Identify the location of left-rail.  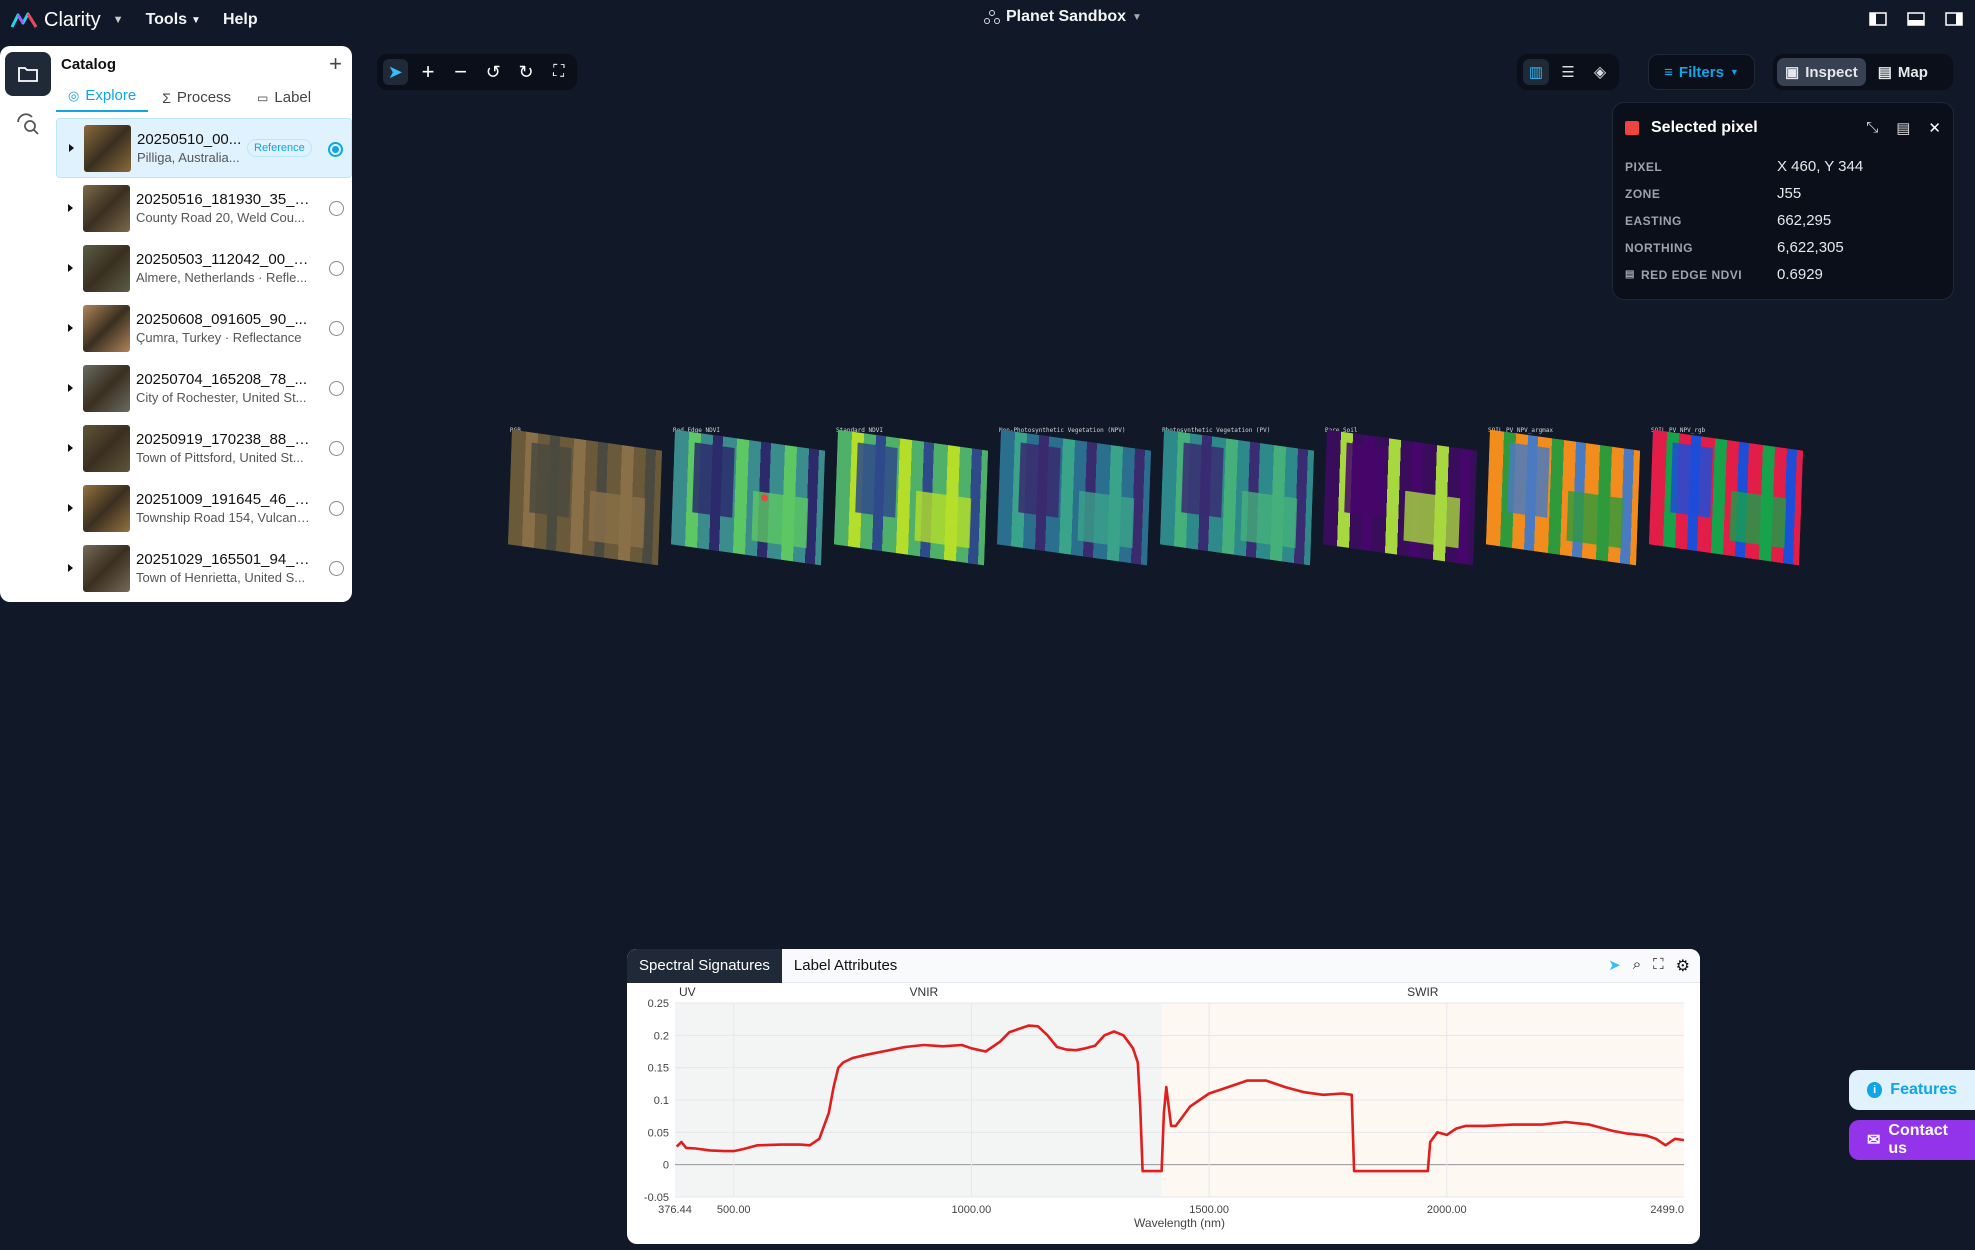
(28, 324).